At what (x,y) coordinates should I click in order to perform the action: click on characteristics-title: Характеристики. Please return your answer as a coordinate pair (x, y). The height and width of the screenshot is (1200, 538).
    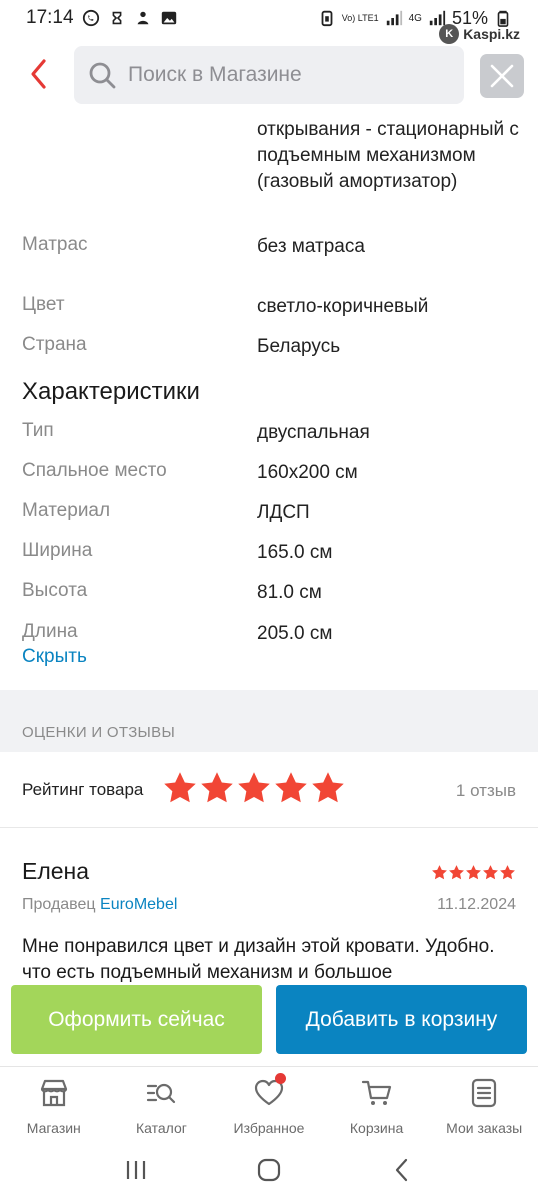
    Looking at the image, I should click on (111, 391).